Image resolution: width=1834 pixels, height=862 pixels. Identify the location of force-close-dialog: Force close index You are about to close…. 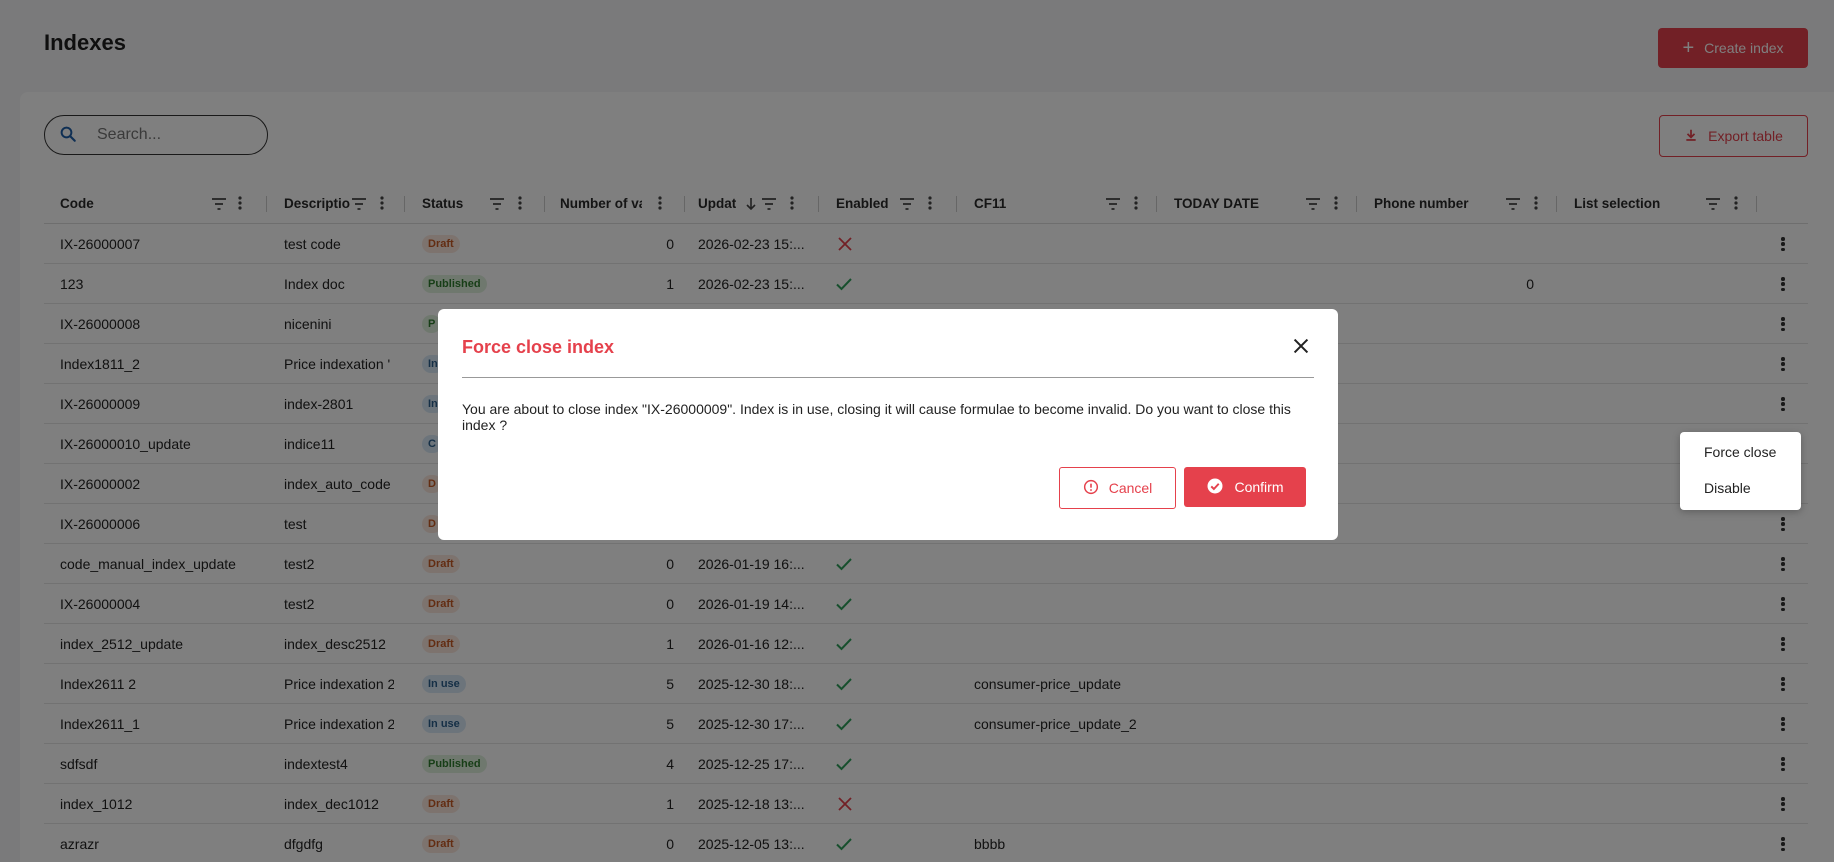
(888, 424).